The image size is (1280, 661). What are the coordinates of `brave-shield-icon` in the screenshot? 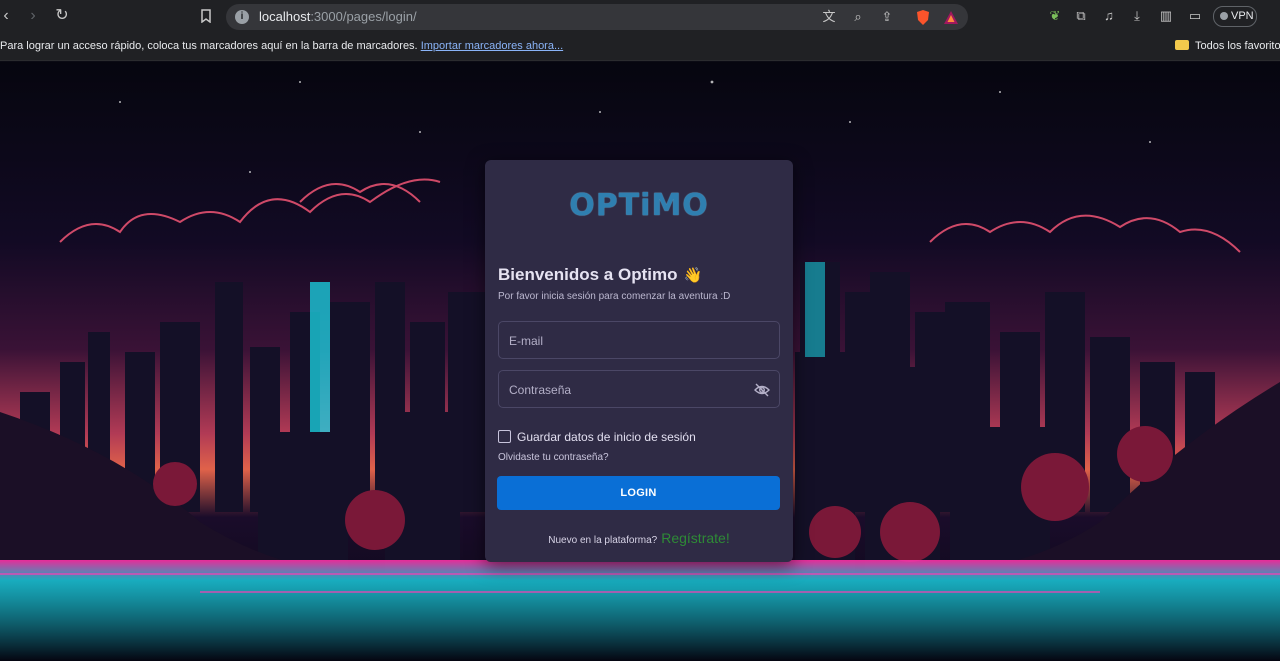 It's located at (923, 17).